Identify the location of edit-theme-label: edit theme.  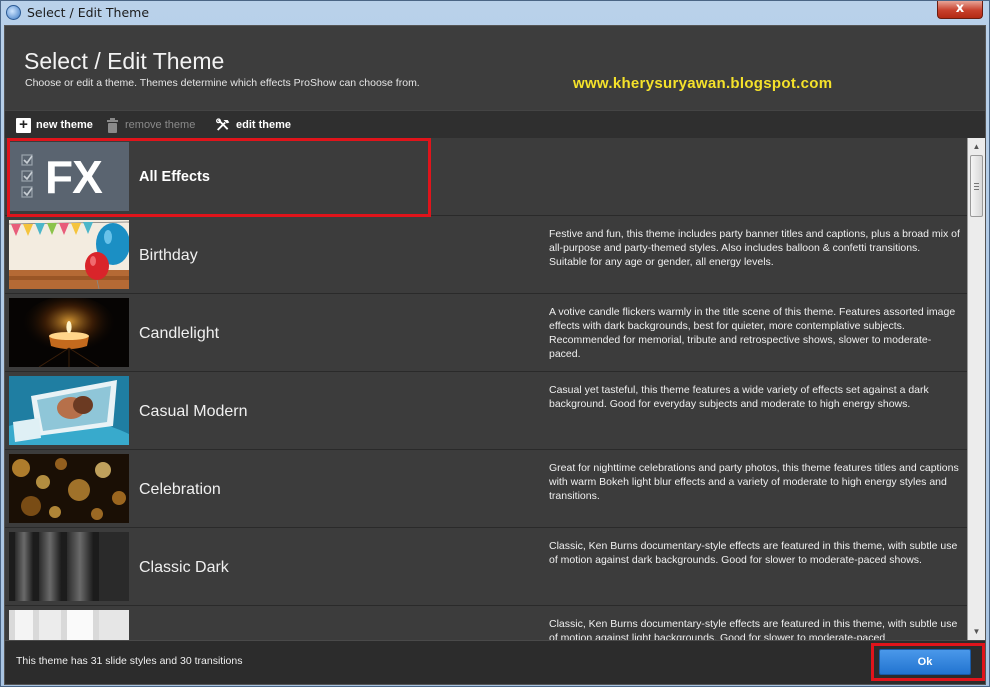
(264, 125).